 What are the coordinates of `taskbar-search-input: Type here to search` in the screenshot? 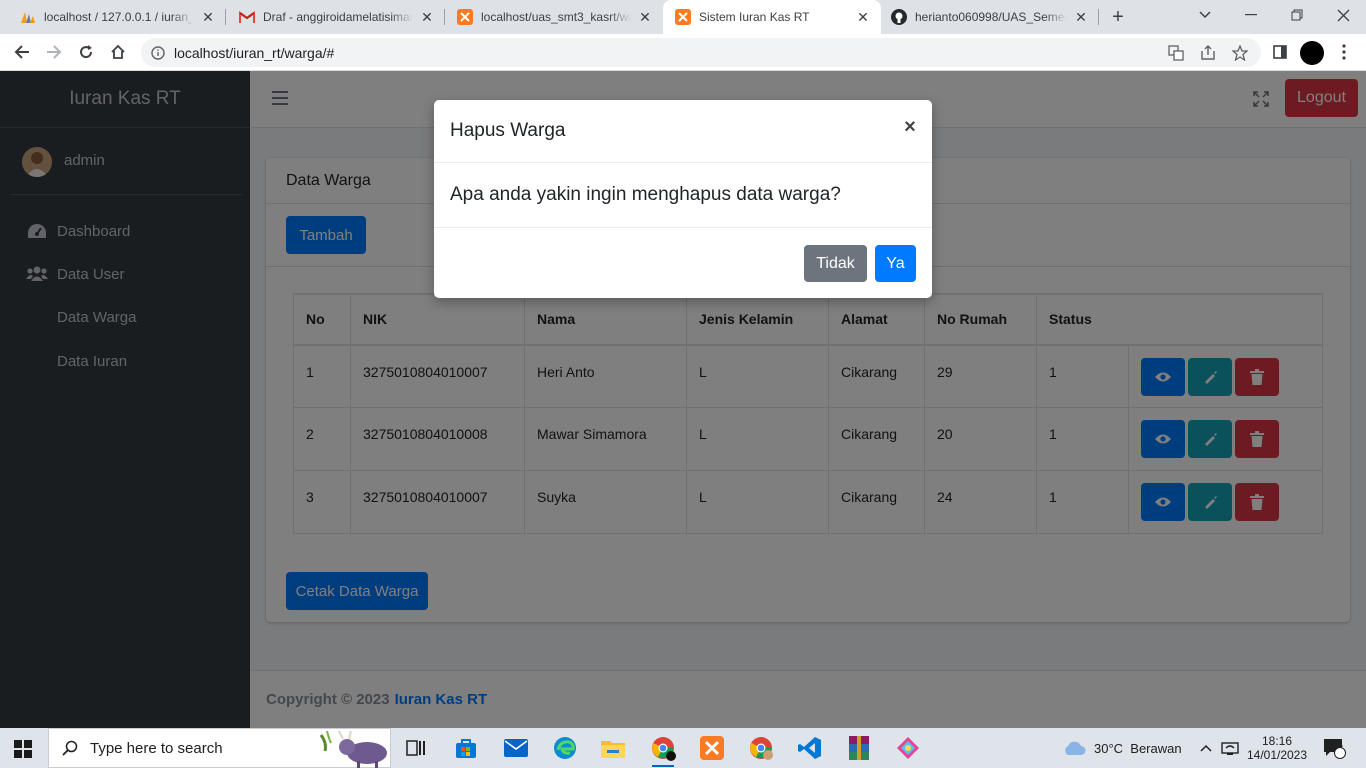 It's located at (219, 748).